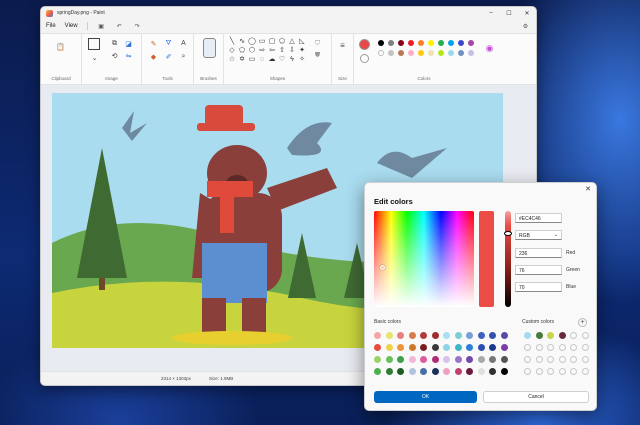 The image size is (640, 425). Describe the element at coordinates (382, 267) in the screenshot. I see `spectrum-cursor` at that location.